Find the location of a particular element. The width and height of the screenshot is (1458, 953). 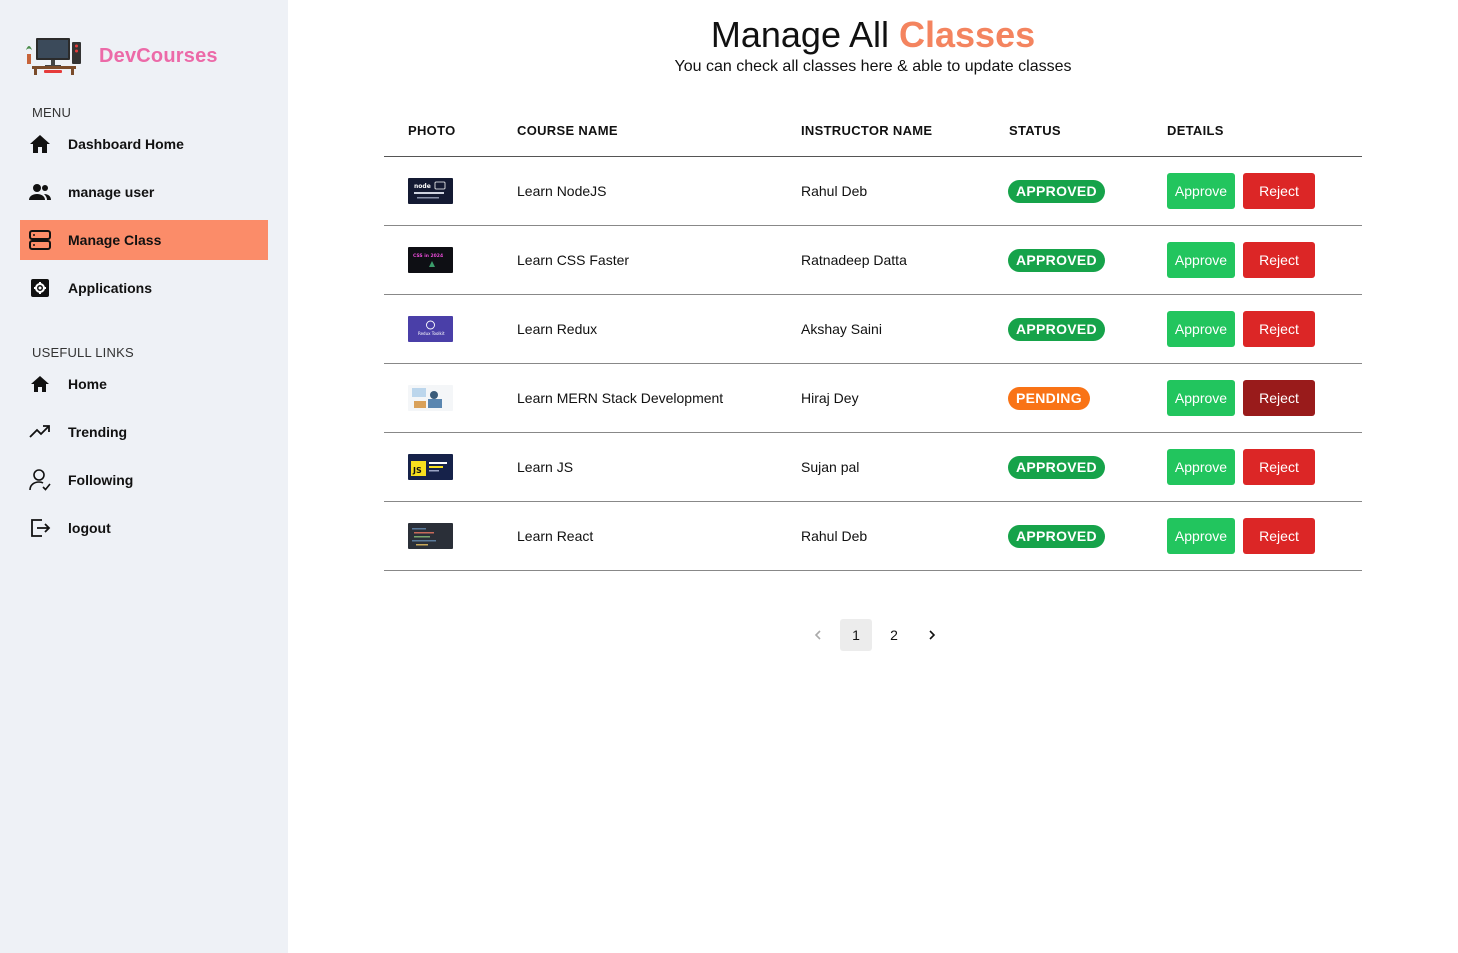

page-title-accent: Classes is located at coordinates (967, 34).